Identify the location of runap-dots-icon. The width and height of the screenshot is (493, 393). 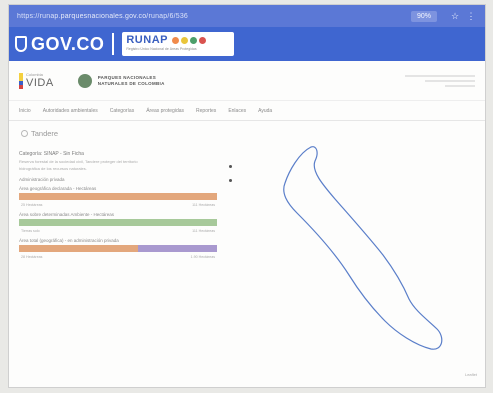
(188, 40).